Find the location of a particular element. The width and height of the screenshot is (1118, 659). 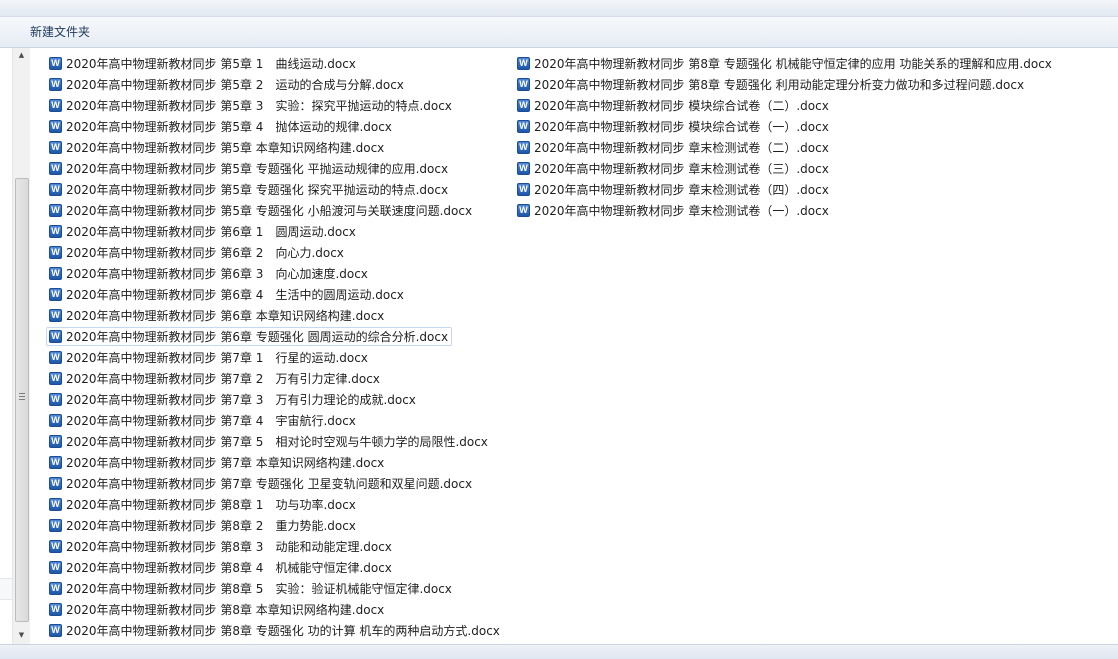

file-name: 2020年高中物理新教材同步 第7章 本章知识网络构建.docx is located at coordinates (225, 463).